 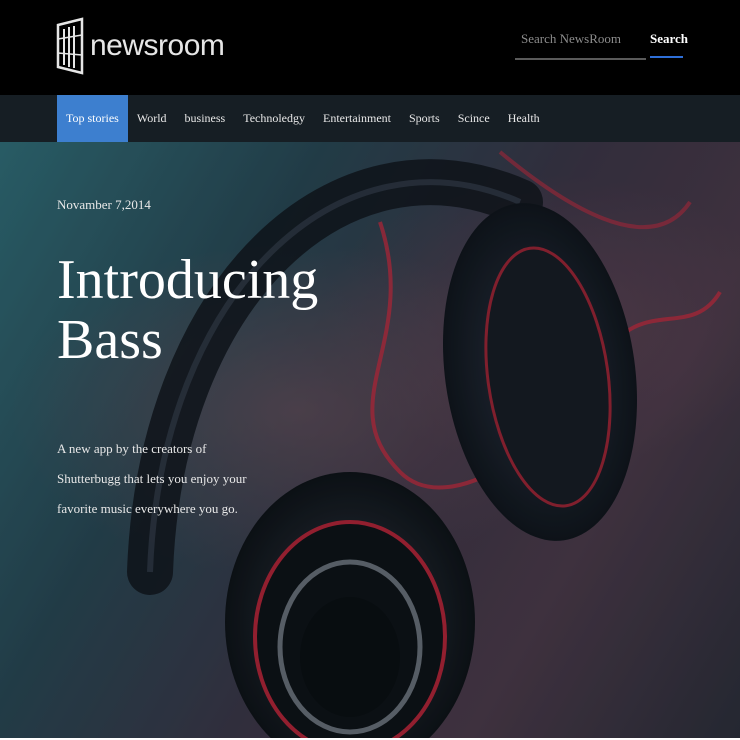 What do you see at coordinates (274, 118) in the screenshot?
I see `nav-item-technoledgy: Technoledgy` at bounding box center [274, 118].